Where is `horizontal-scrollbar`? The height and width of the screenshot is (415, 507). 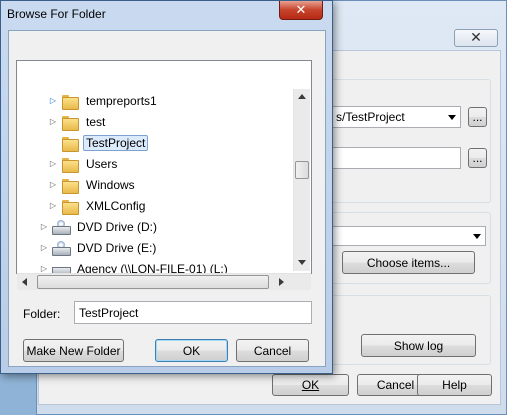 horizontal-scrollbar is located at coordinates (164, 281).